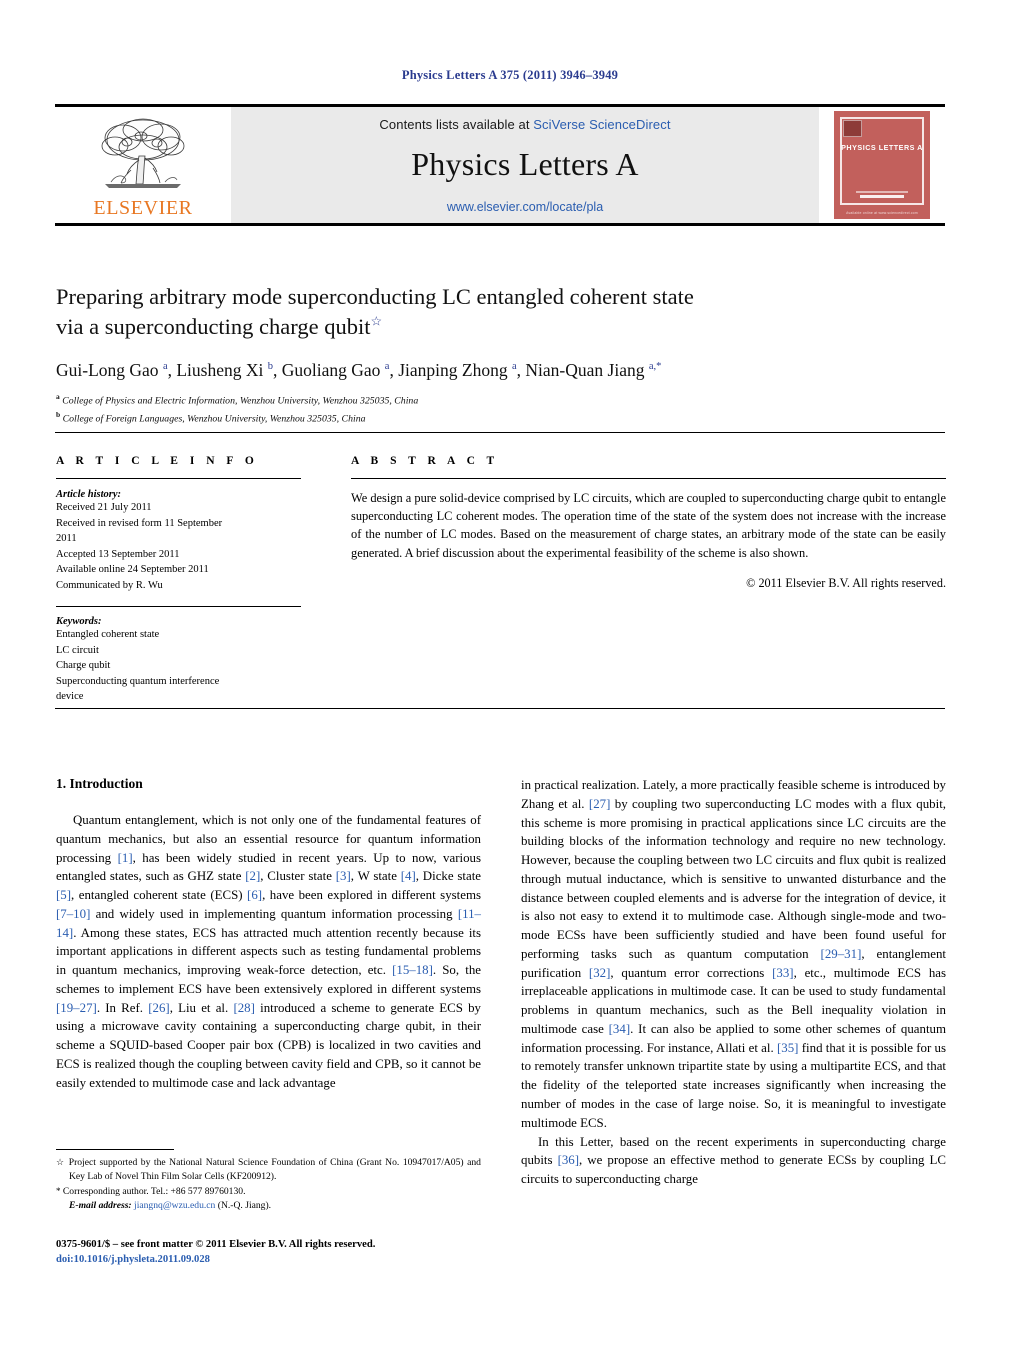  Describe the element at coordinates (76, 1008) in the screenshot. I see `citation-link: [19–27]` at that location.